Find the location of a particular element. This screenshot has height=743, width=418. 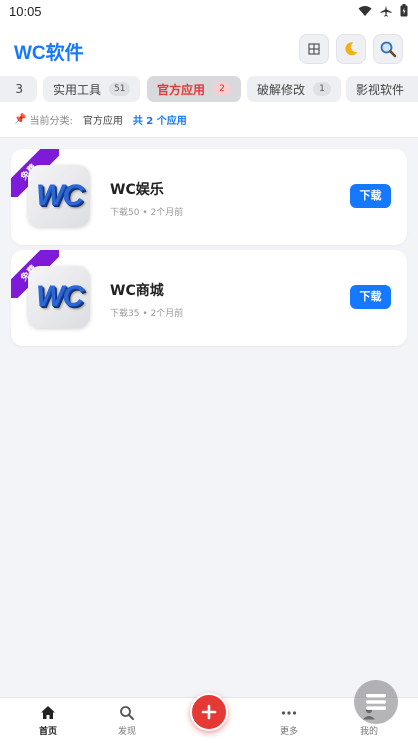

app-title: WC软件 is located at coordinates (49, 53).